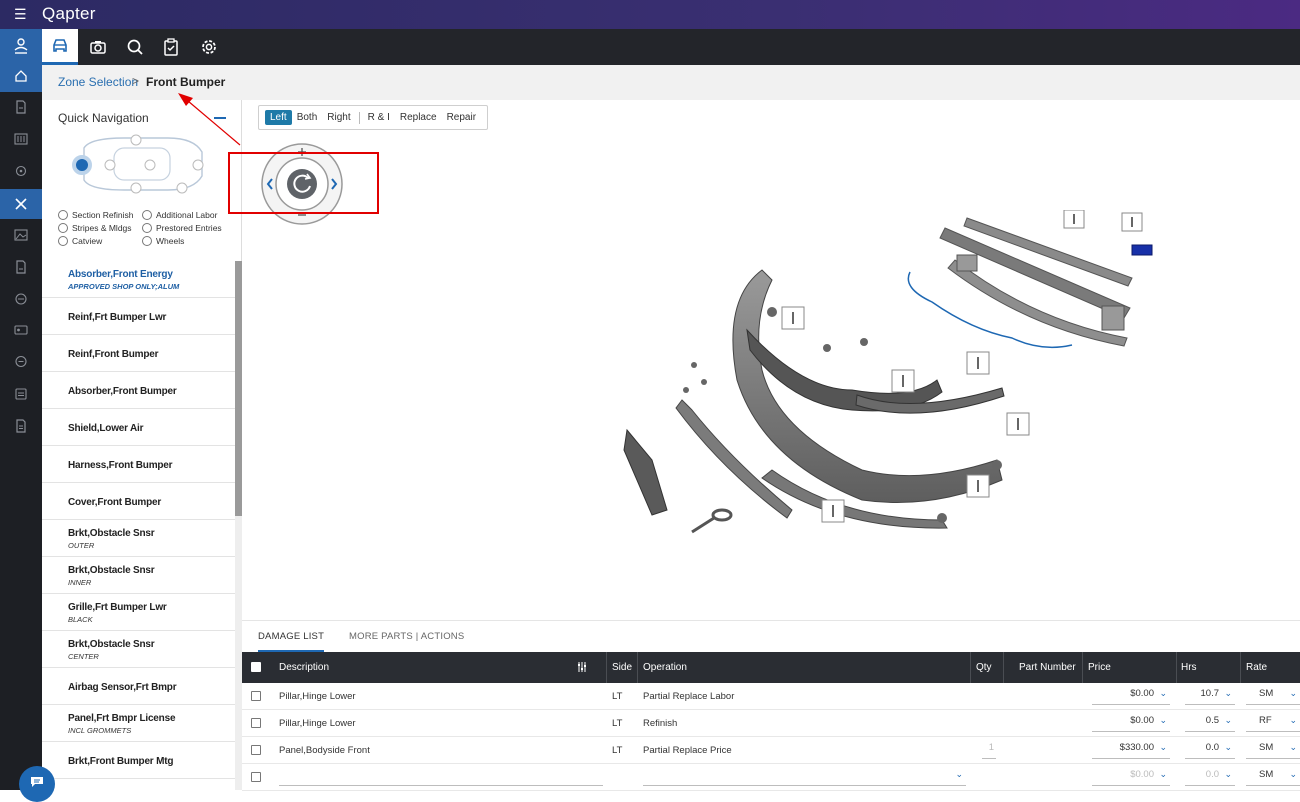  I want to click on settings-button, so click(209, 47).